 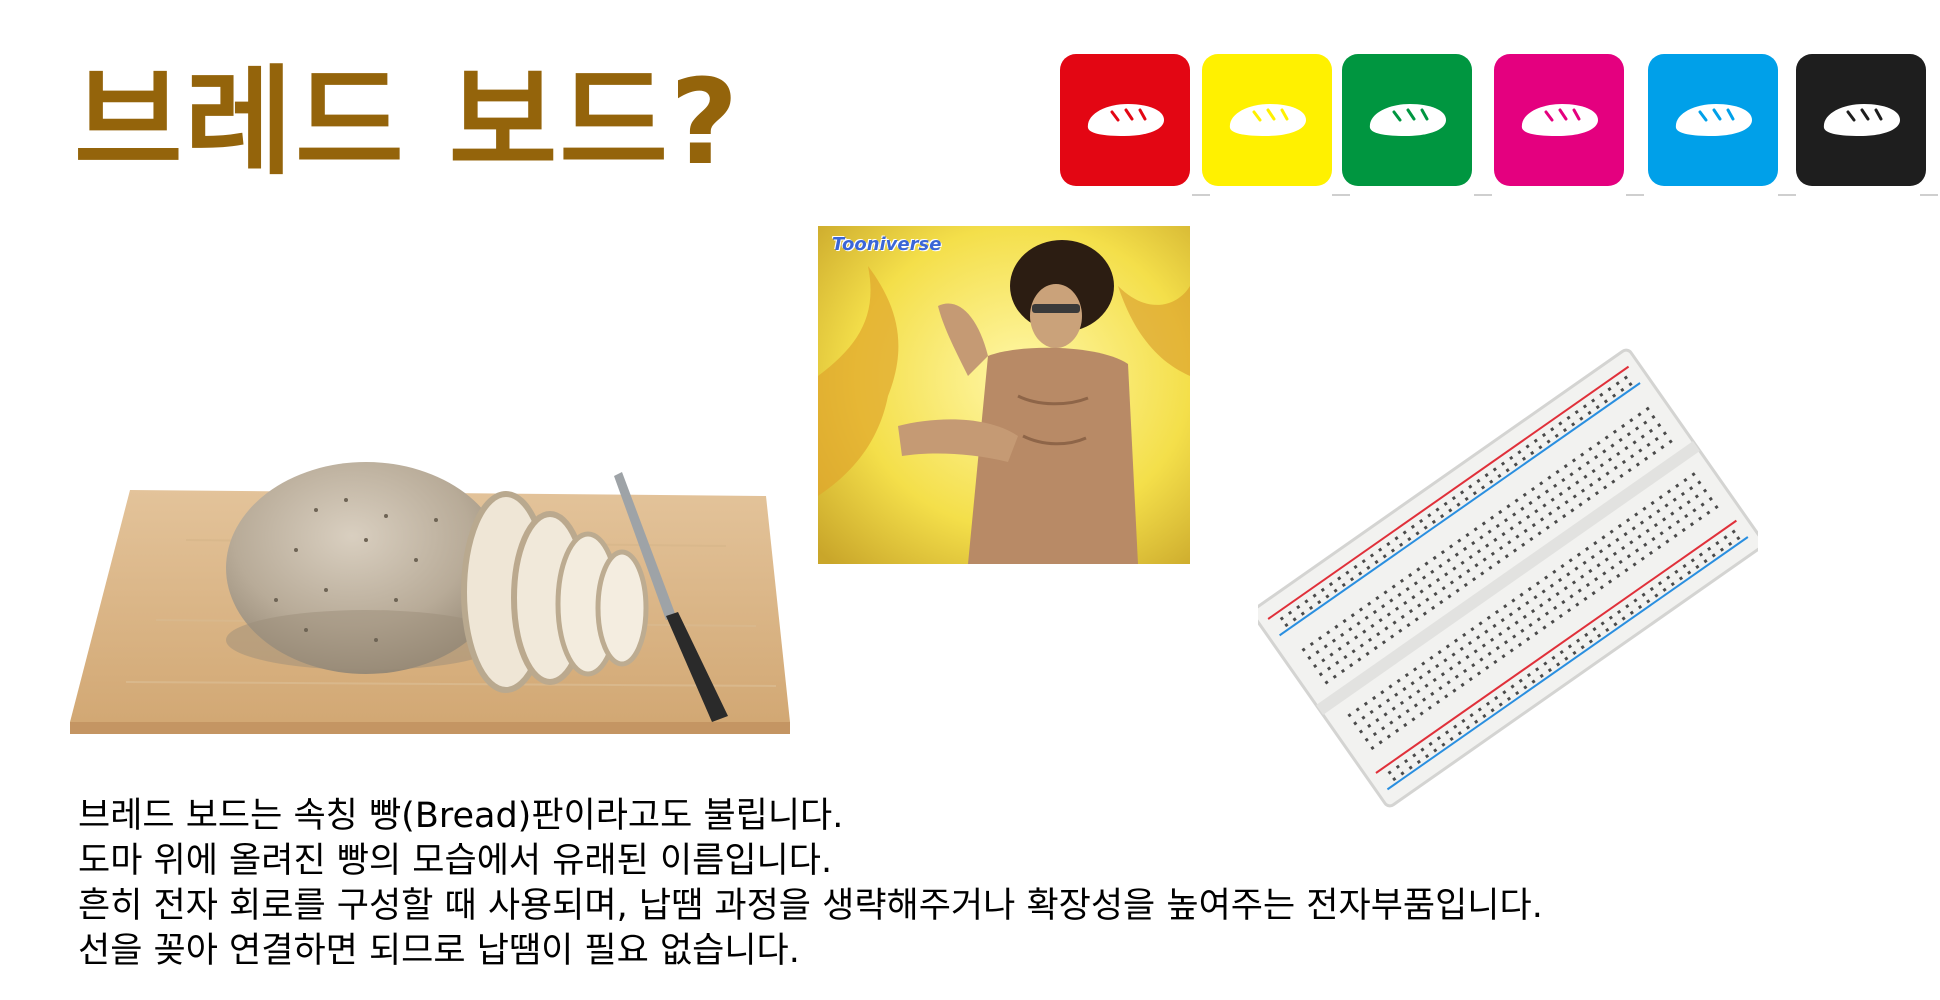 What do you see at coordinates (1004, 395) in the screenshot?
I see `anime-martial-artist-image: Tooniverse` at bounding box center [1004, 395].